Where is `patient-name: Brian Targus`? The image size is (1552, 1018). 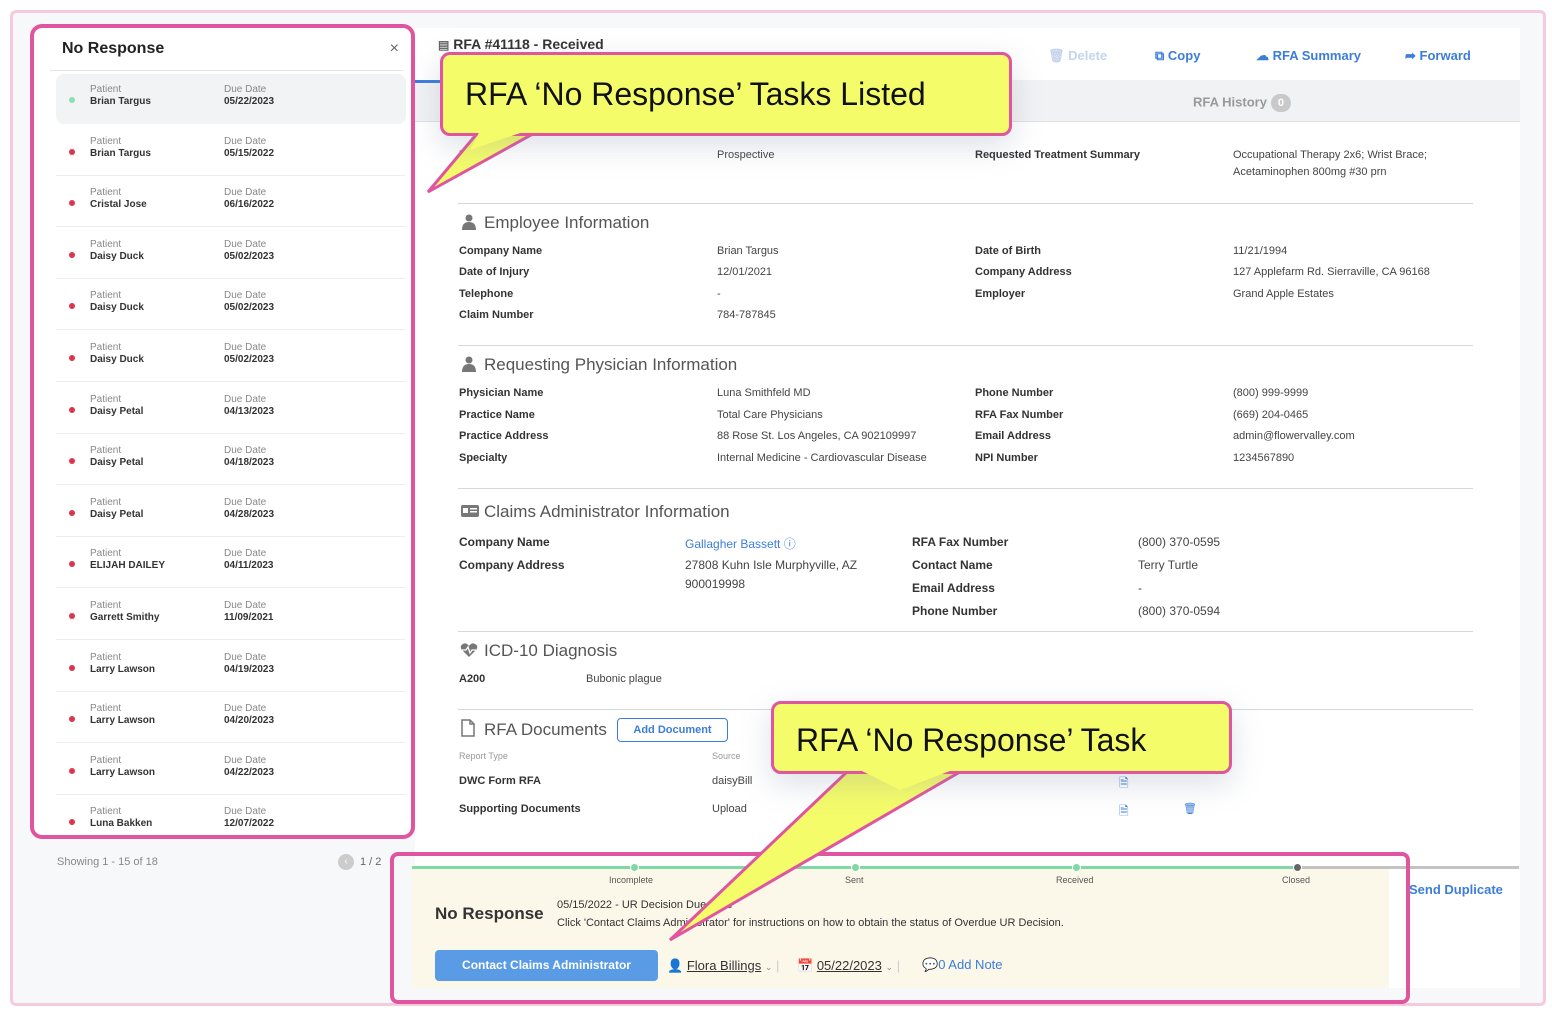
patient-name: Brian Targus is located at coordinates (120, 153).